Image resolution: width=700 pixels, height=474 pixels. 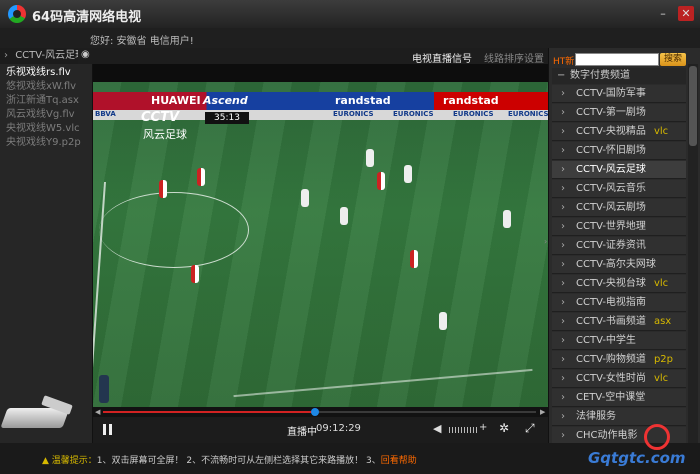 I want to click on source-item: 乐视戏线rs.flv, so click(x=49, y=73).